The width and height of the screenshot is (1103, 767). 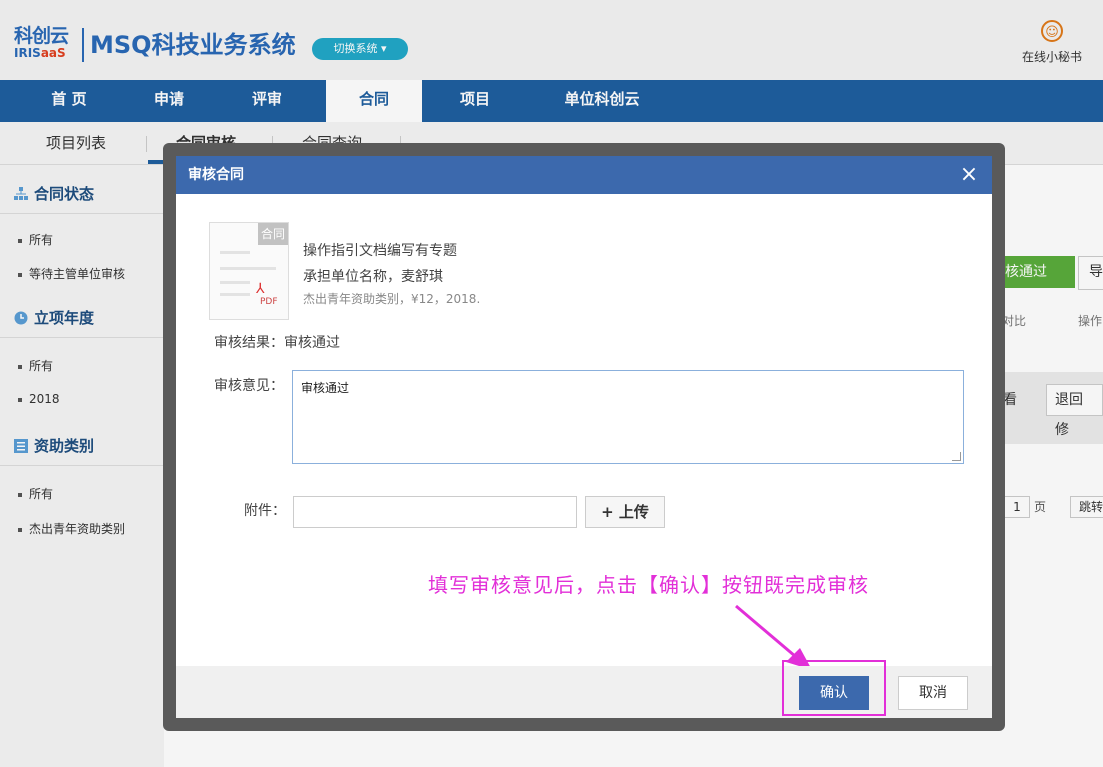 What do you see at coordinates (933, 693) in the screenshot?
I see `cancel-button: 取消` at bounding box center [933, 693].